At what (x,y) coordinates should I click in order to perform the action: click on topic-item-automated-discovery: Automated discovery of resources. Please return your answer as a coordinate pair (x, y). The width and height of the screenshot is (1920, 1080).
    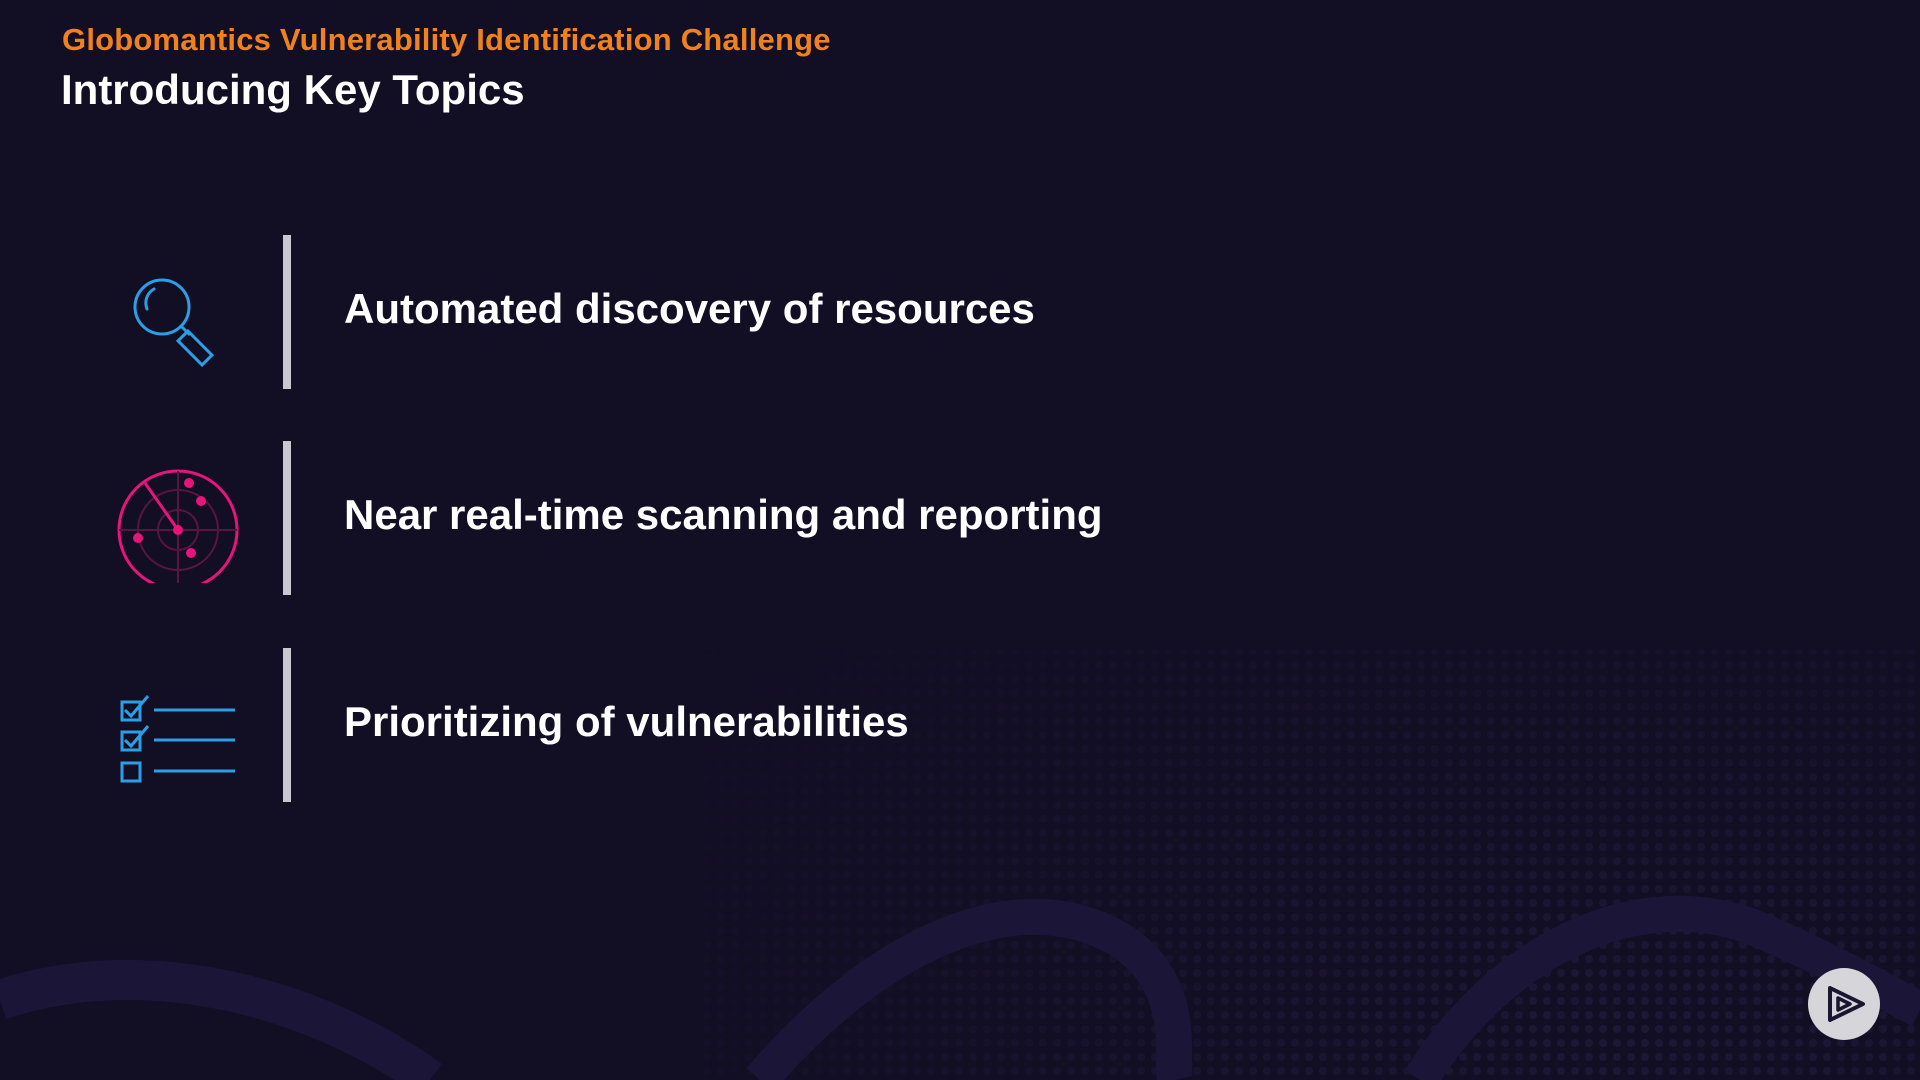
    Looking at the image, I should click on (960, 312).